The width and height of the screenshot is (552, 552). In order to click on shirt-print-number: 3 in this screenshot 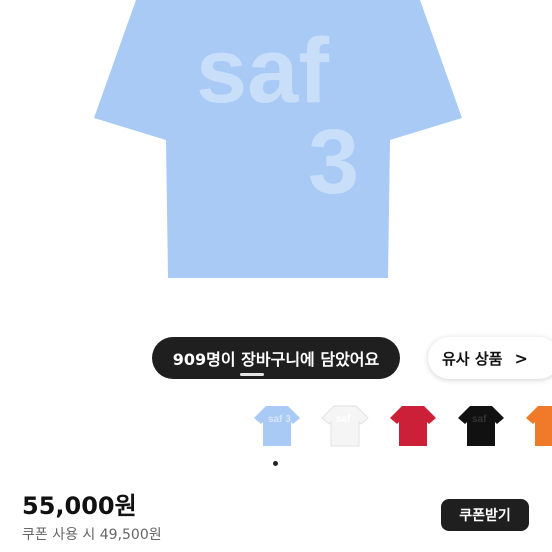, I will do `click(333, 162)`.